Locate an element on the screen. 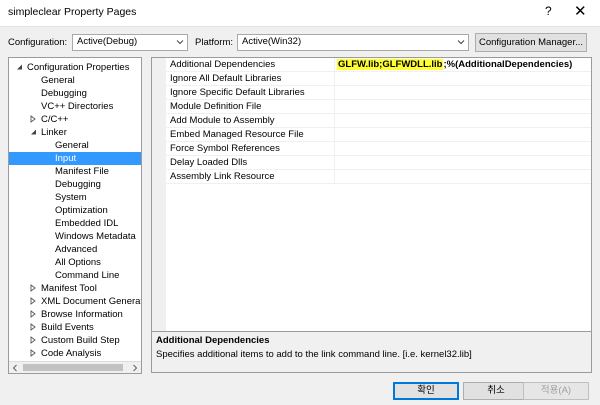 The width and height of the screenshot is (600, 405). help-button: ? is located at coordinates (548, 11).